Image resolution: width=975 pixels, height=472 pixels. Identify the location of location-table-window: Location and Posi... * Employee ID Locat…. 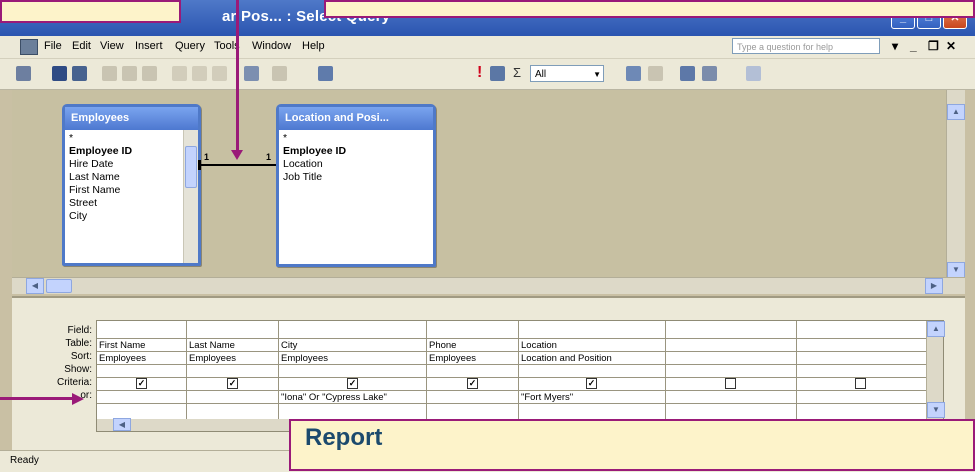
(356, 185).